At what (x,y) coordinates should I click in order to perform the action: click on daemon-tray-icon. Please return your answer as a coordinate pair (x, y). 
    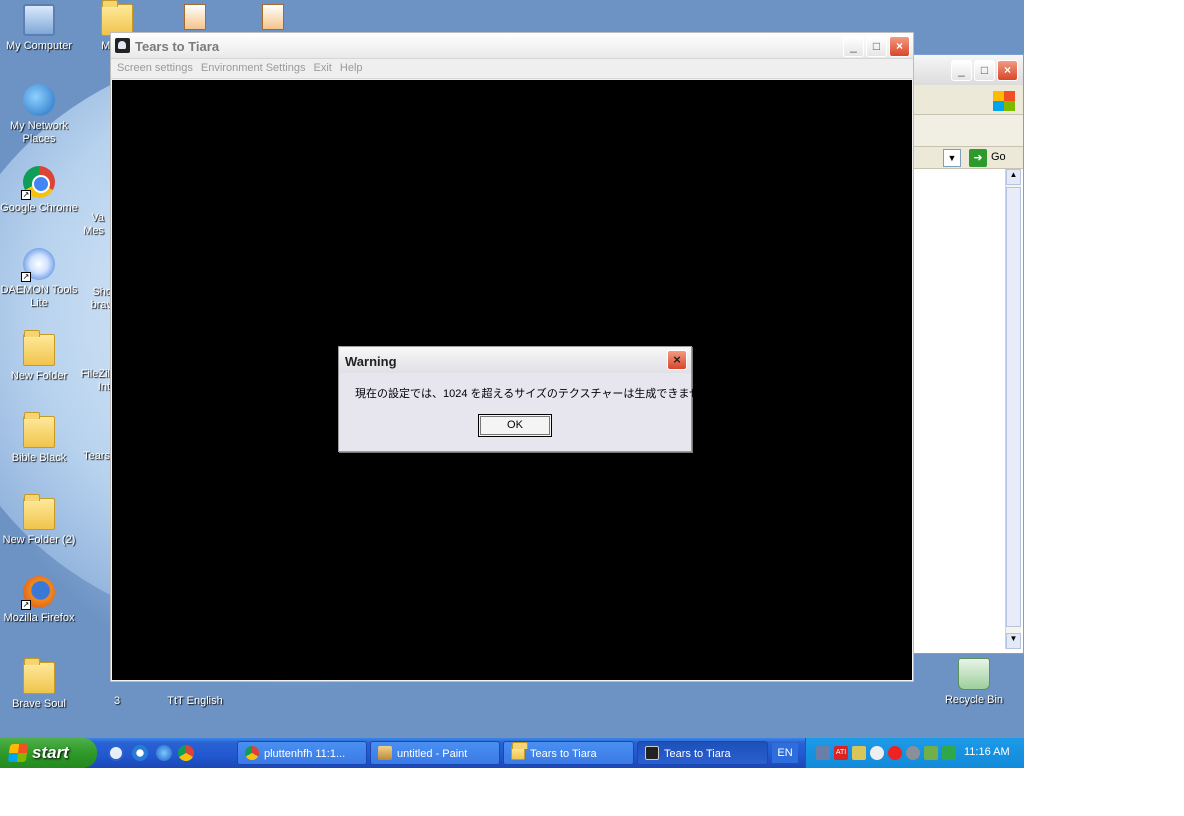
    Looking at the image, I should click on (913, 753).